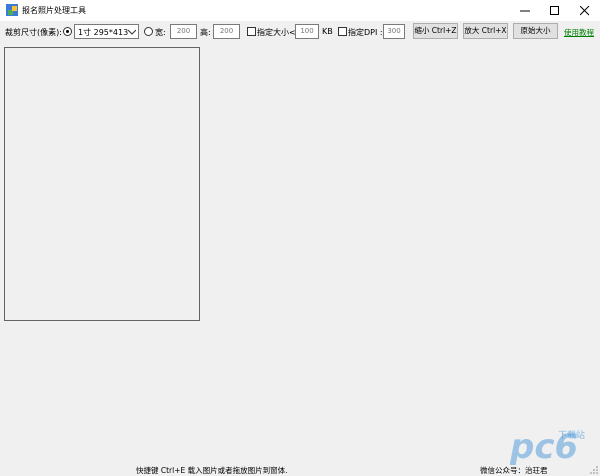  What do you see at coordinates (12, 10) in the screenshot?
I see `app-icon` at bounding box center [12, 10].